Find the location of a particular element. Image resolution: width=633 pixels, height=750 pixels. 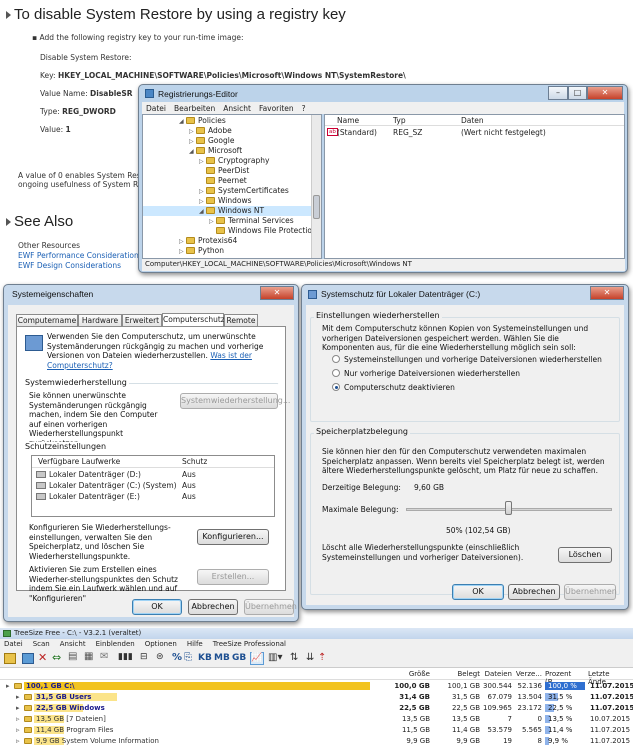

filter-icon: ⇡ is located at coordinates (322, 657).